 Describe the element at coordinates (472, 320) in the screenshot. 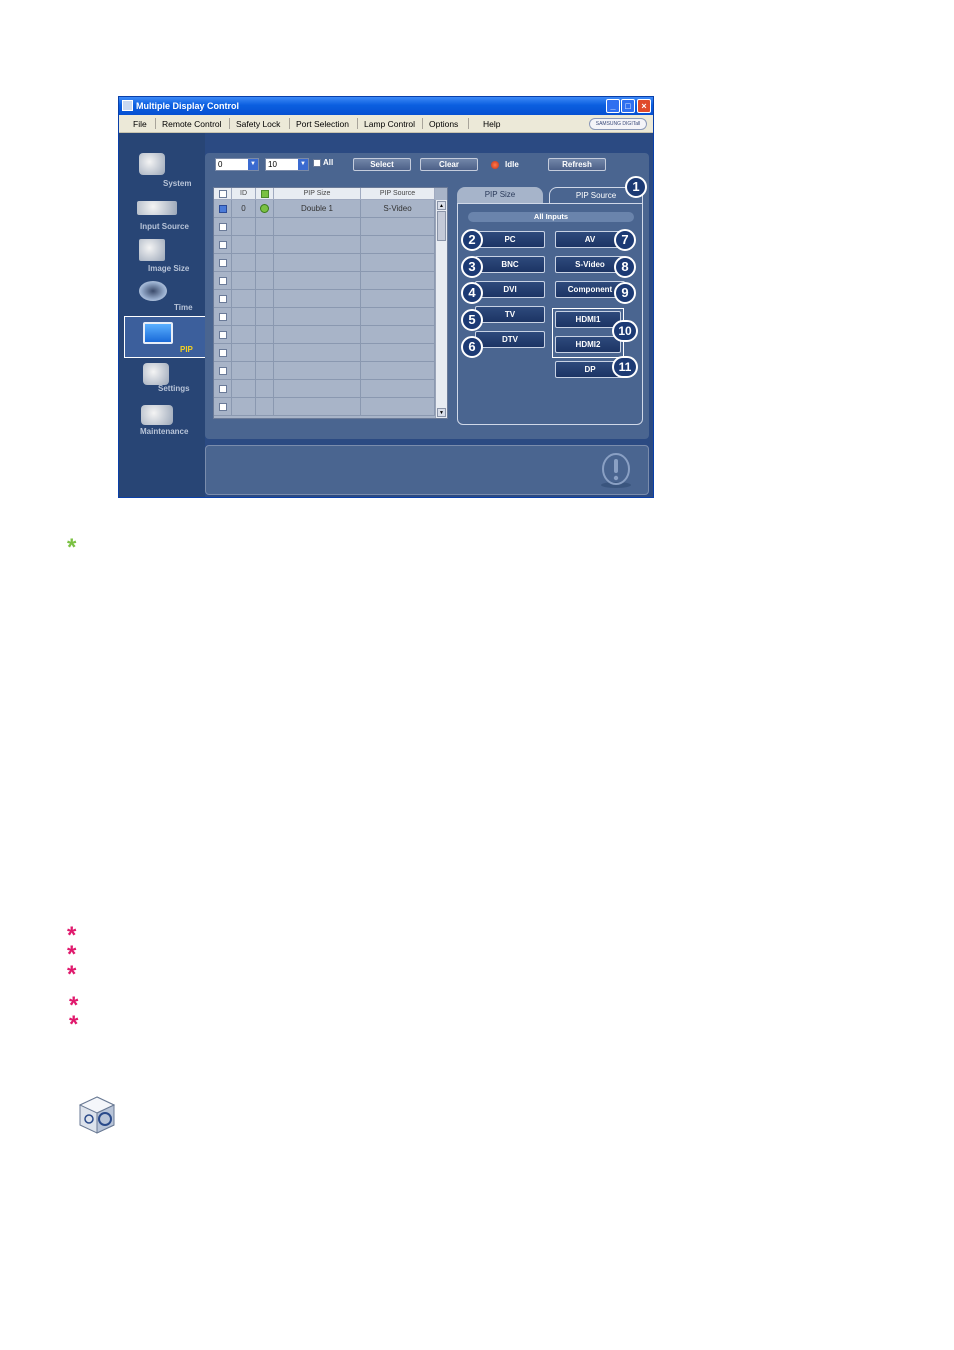

I see `callout-5: 5` at that location.